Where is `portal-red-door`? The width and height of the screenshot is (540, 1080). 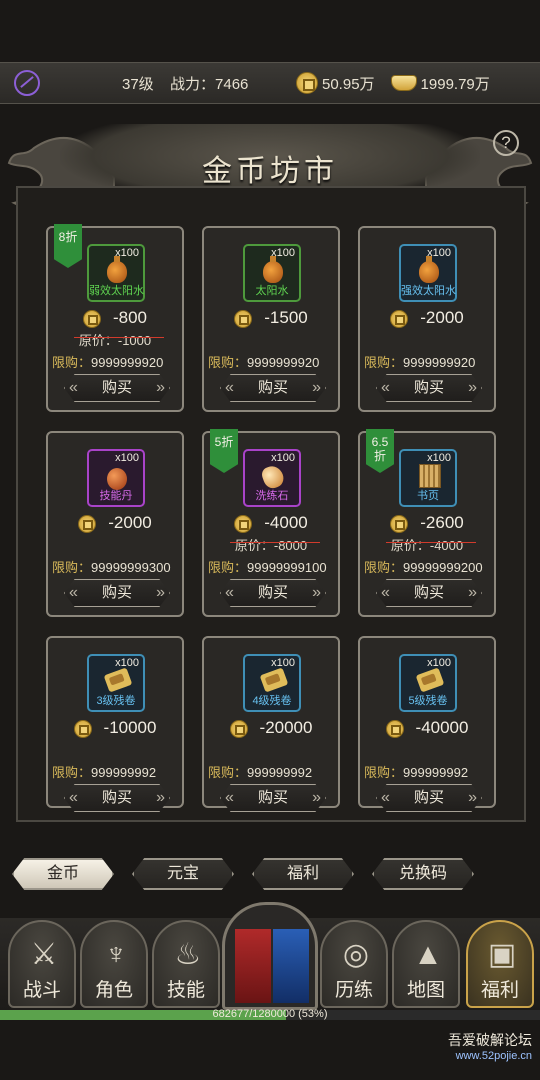
portal-red-door is located at coordinates (253, 966).